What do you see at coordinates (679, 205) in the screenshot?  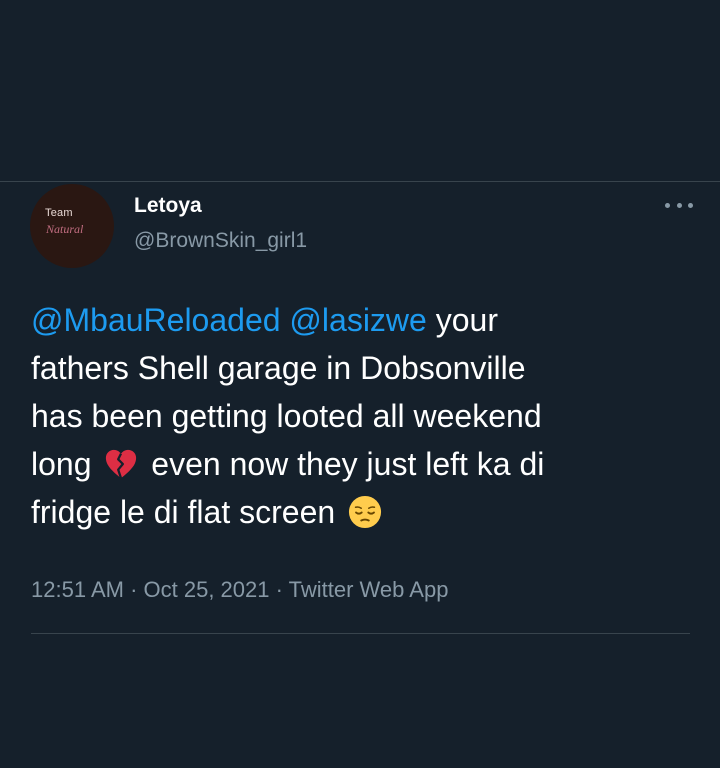 I see `more-dots-icon` at bounding box center [679, 205].